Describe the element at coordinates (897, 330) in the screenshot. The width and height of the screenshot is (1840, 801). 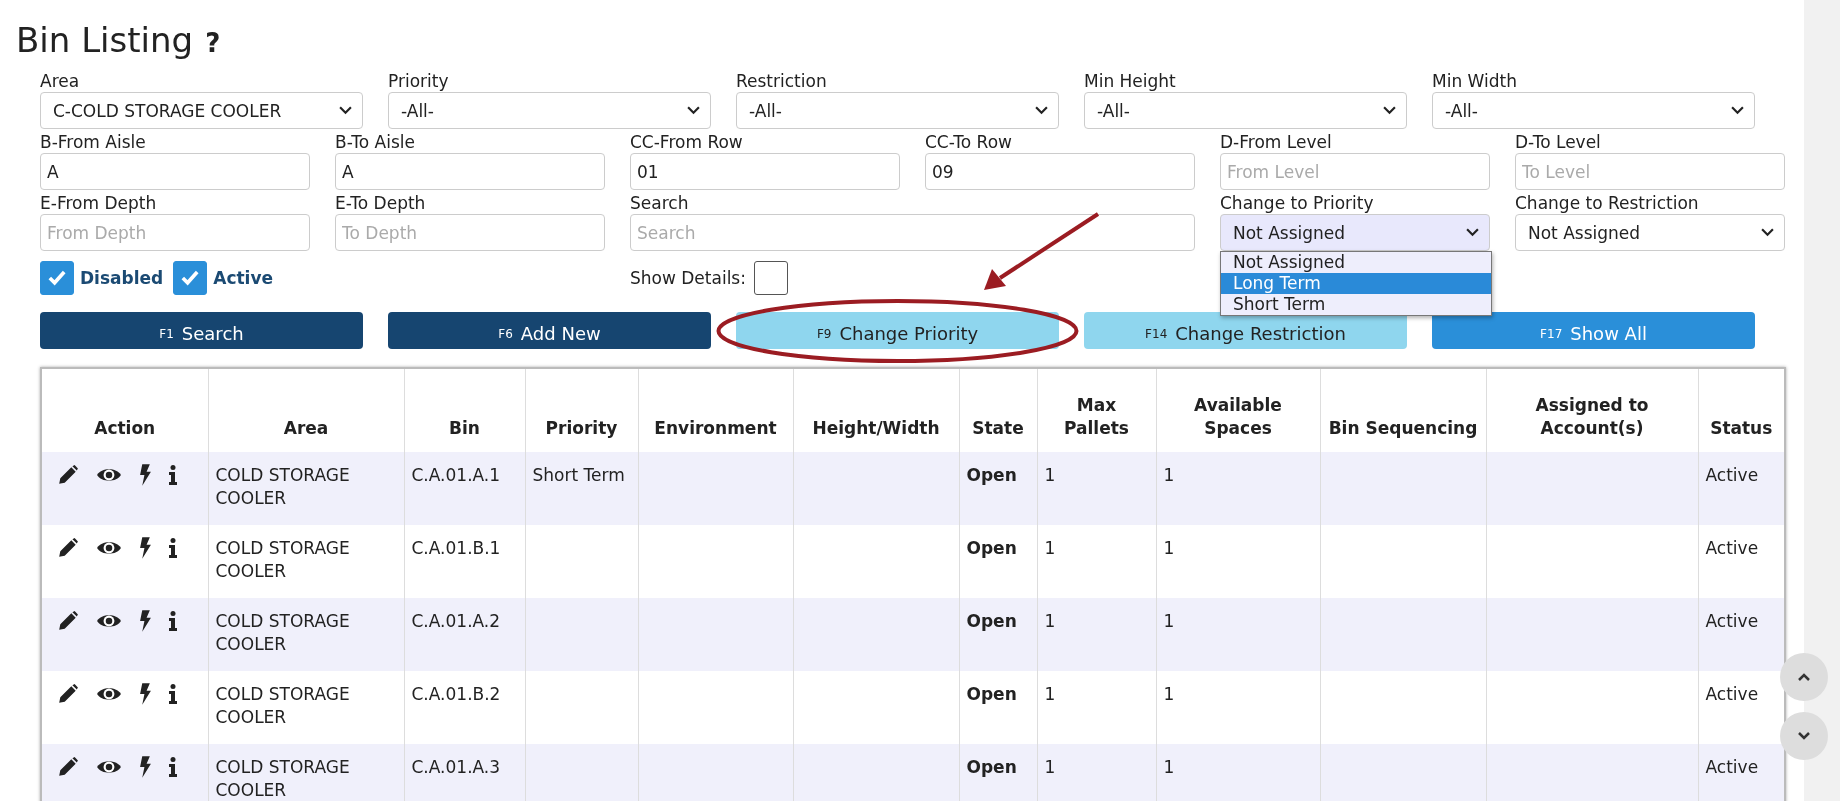
I see `action-button: F9 Change Priority` at that location.